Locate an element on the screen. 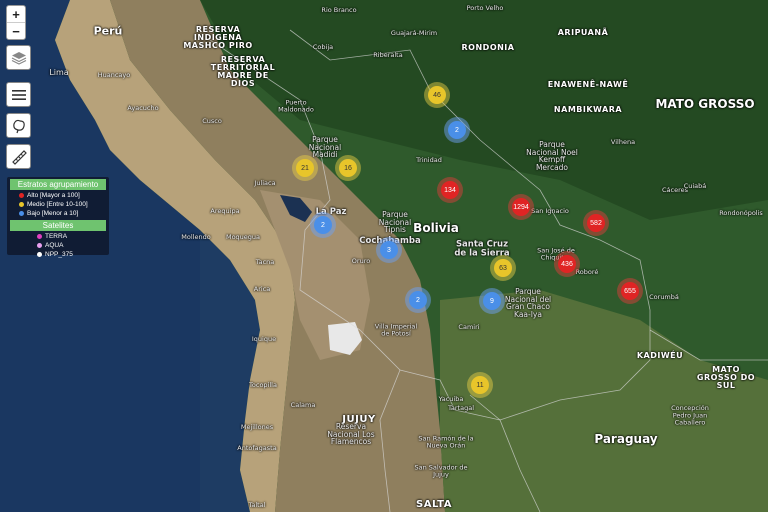 This screenshot has height=512, width=768. menu-icon is located at coordinates (18, 94).